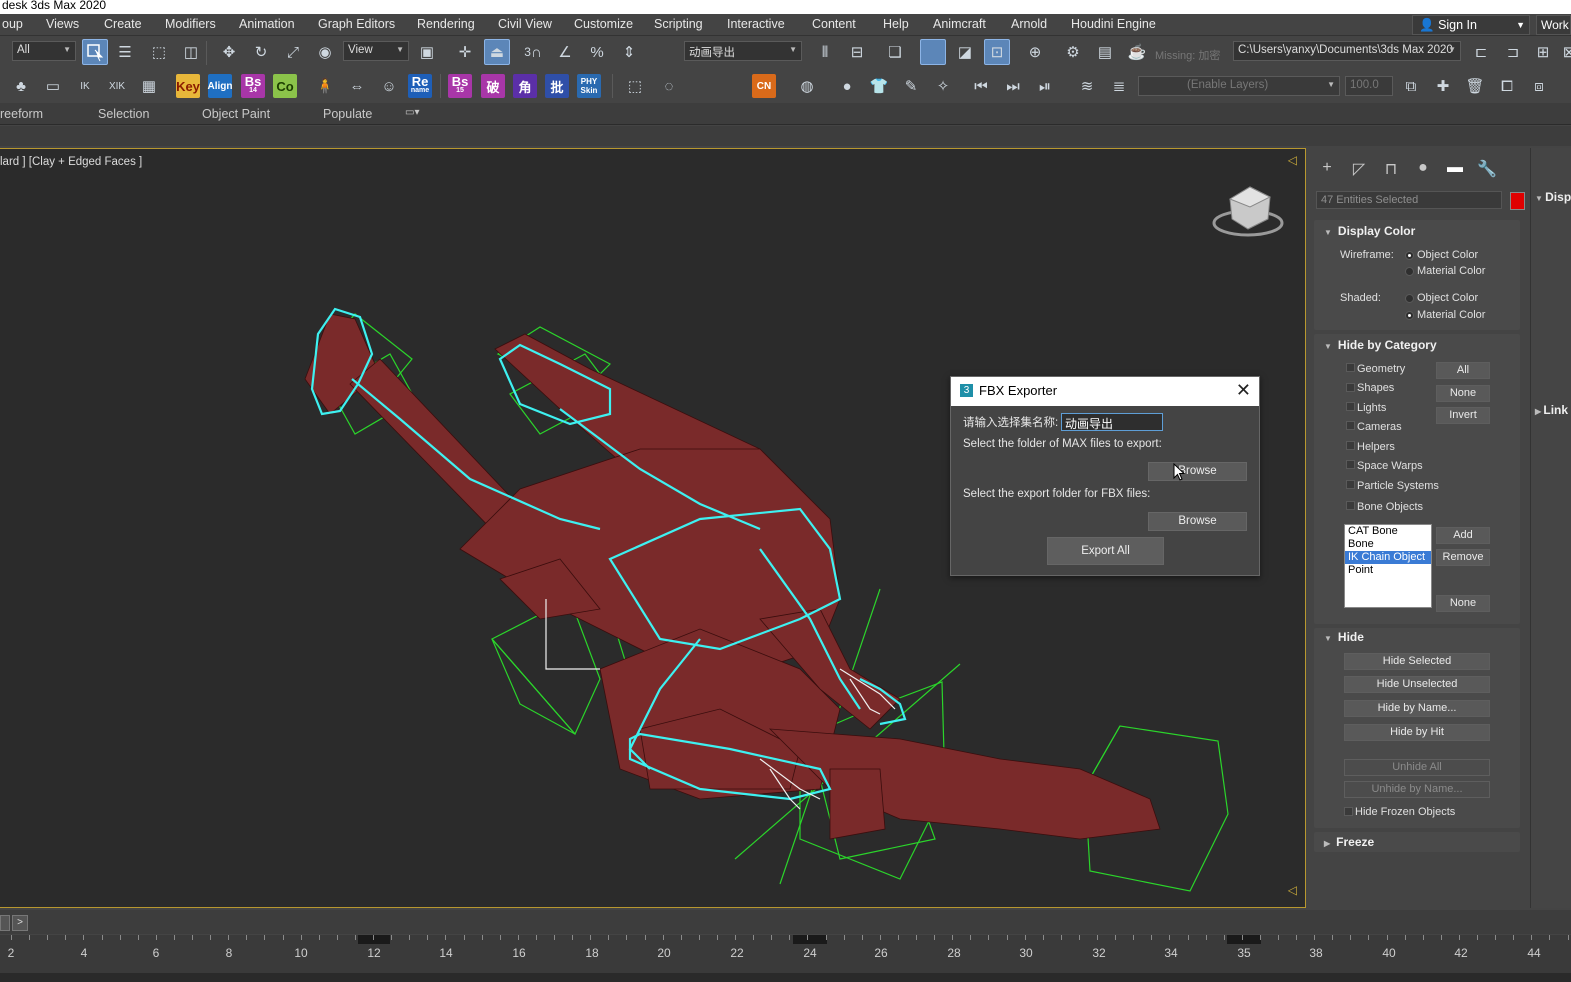  I want to click on time-next-button: >, so click(20, 923).